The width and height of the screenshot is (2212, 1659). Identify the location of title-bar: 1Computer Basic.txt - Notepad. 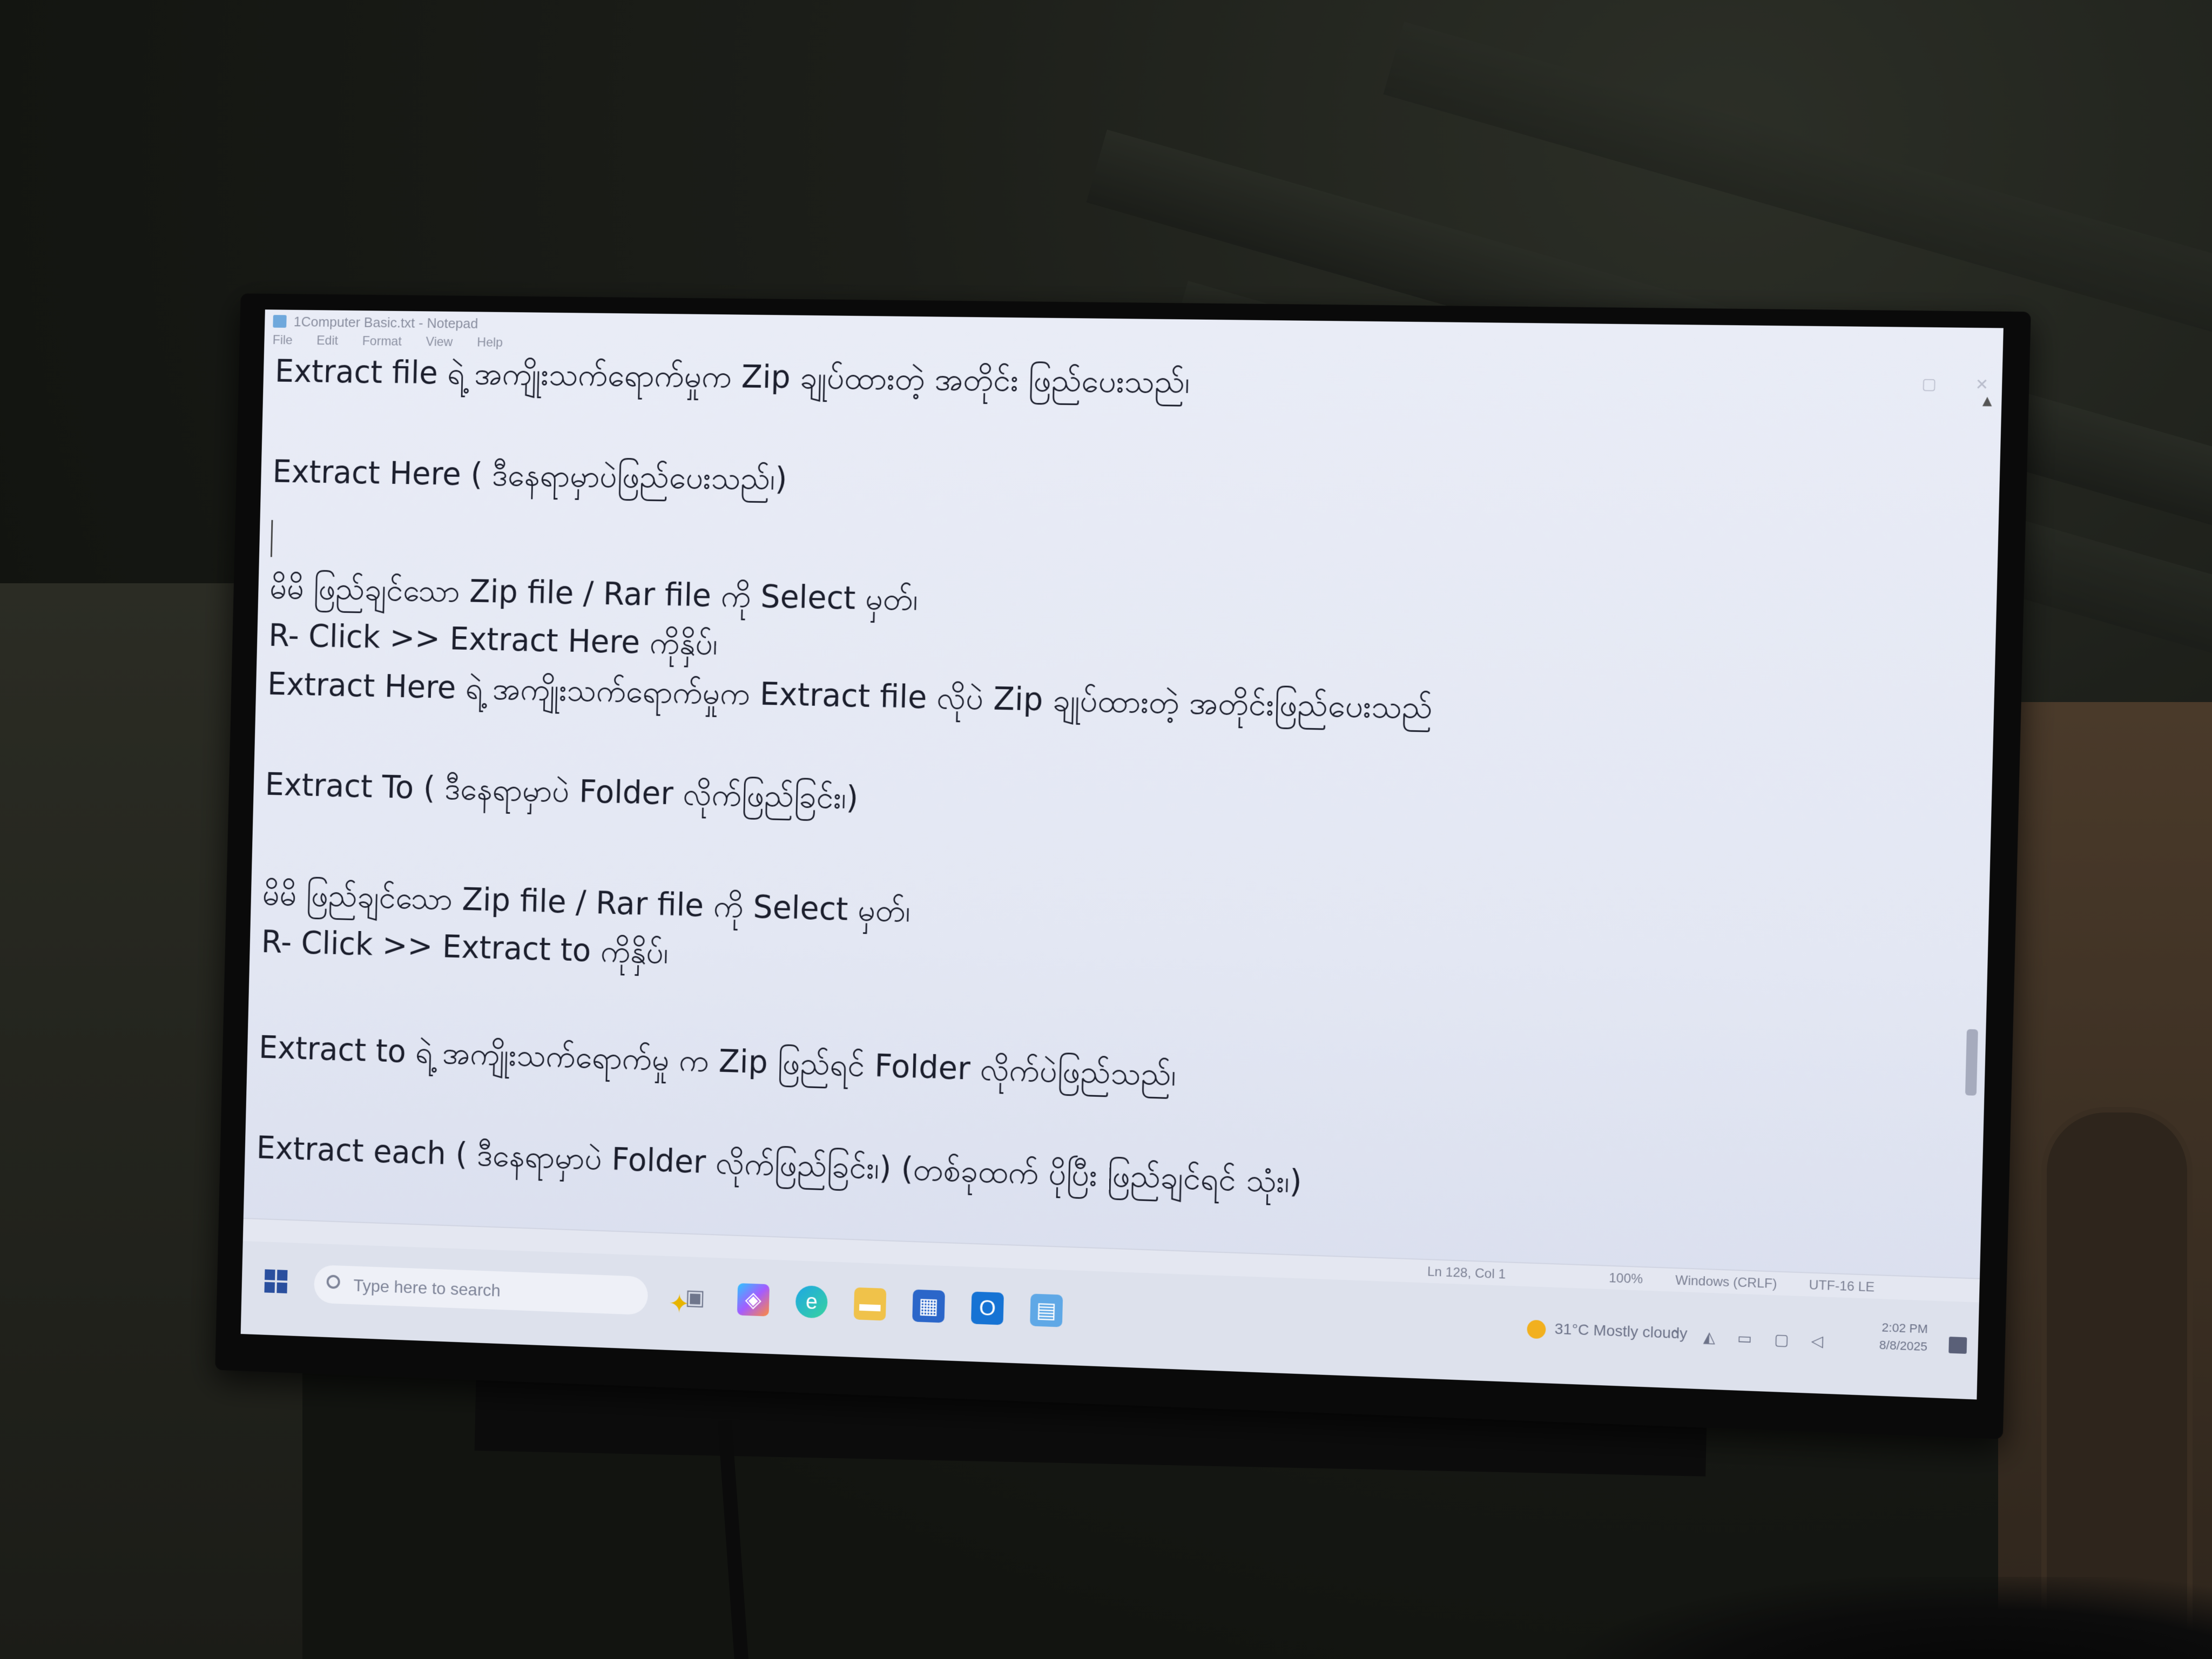
(1134, 330).